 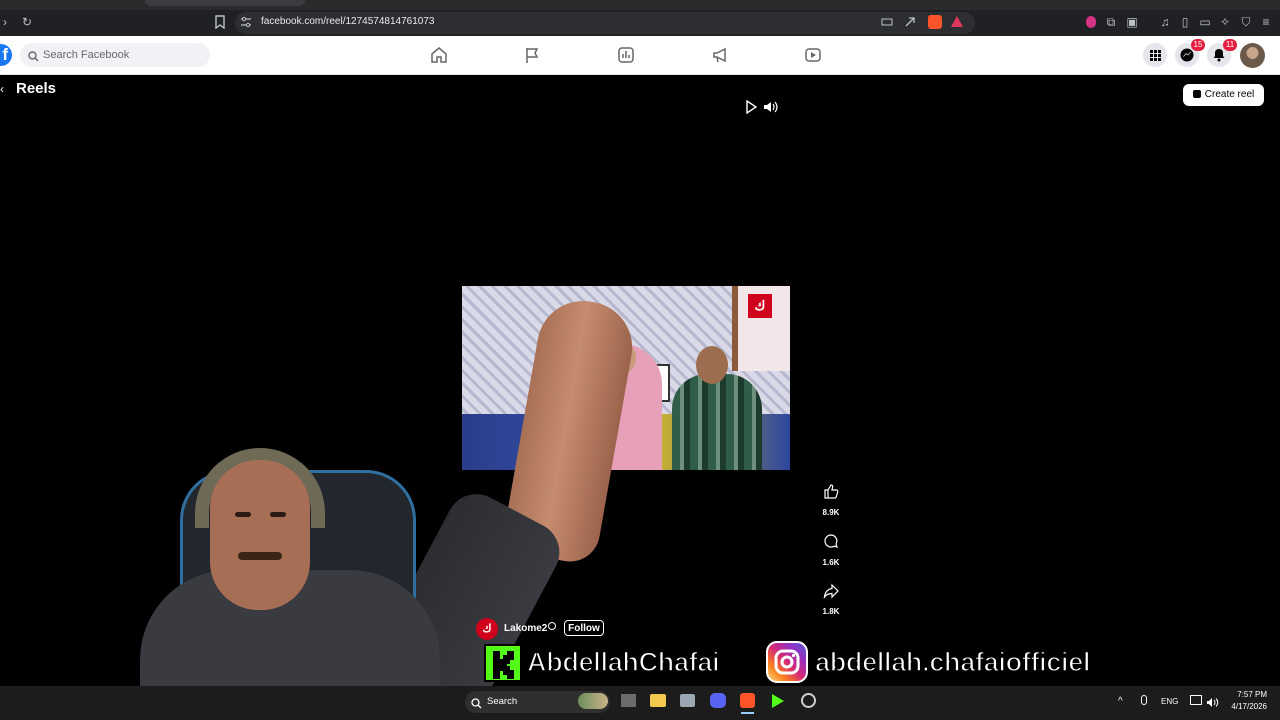 I want to click on media-icon: ♫, so click(x=1165, y=22).